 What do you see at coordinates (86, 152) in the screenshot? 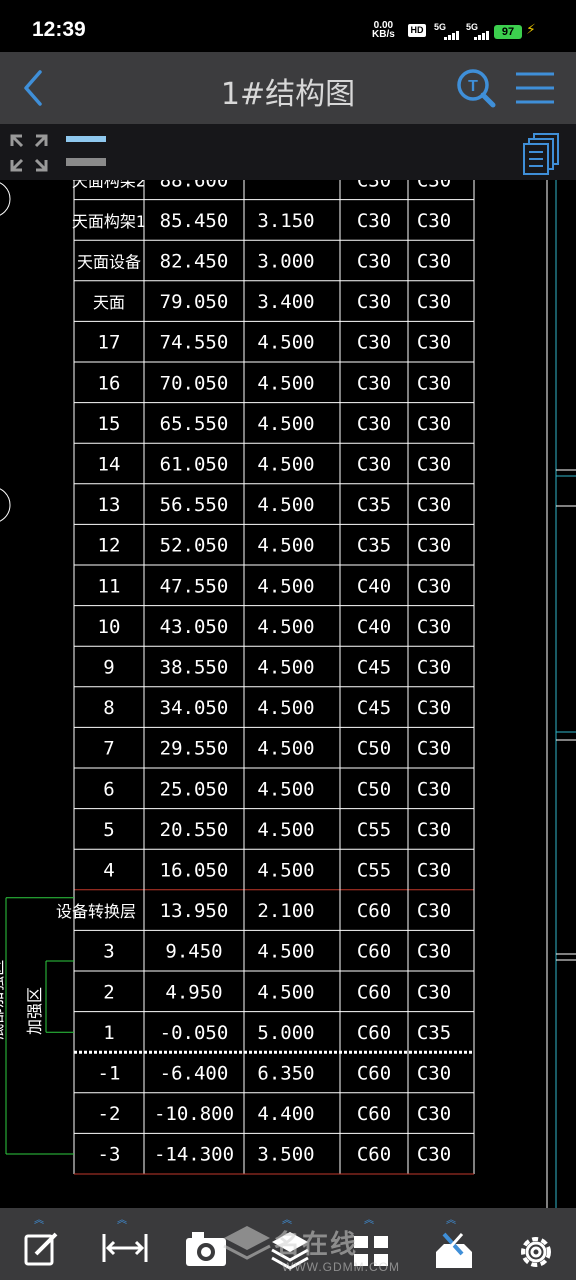
I see `layer-toggle-button` at bounding box center [86, 152].